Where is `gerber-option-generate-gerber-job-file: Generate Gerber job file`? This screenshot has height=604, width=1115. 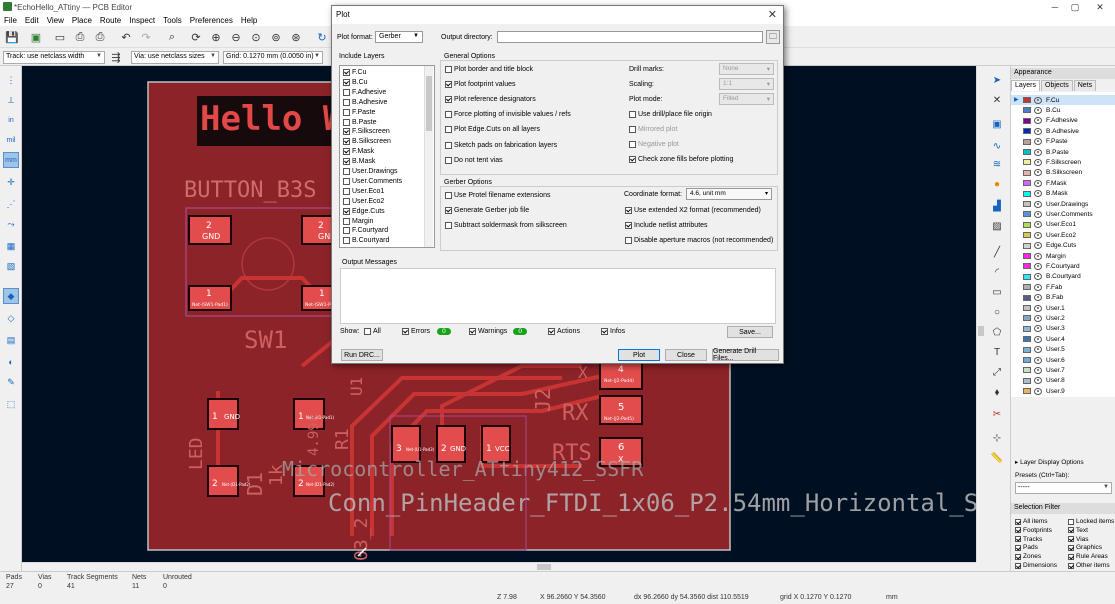 gerber-option-generate-gerber-job-file: Generate Gerber job file is located at coordinates (487, 210).